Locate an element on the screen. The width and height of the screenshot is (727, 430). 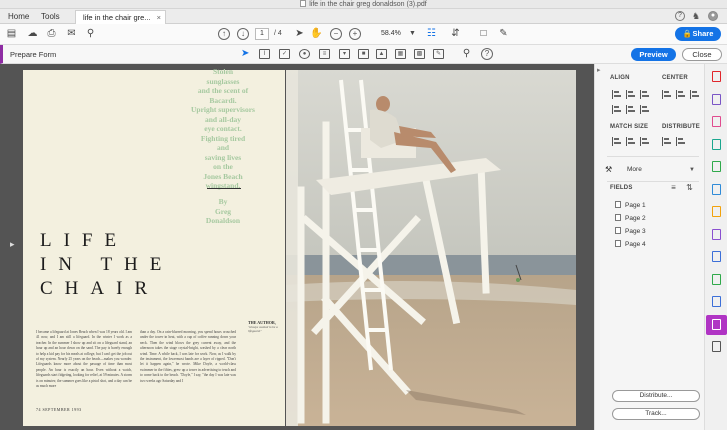
window-title: life in the chair greg donaldson (3).pdf is located at coordinates (368, 4).